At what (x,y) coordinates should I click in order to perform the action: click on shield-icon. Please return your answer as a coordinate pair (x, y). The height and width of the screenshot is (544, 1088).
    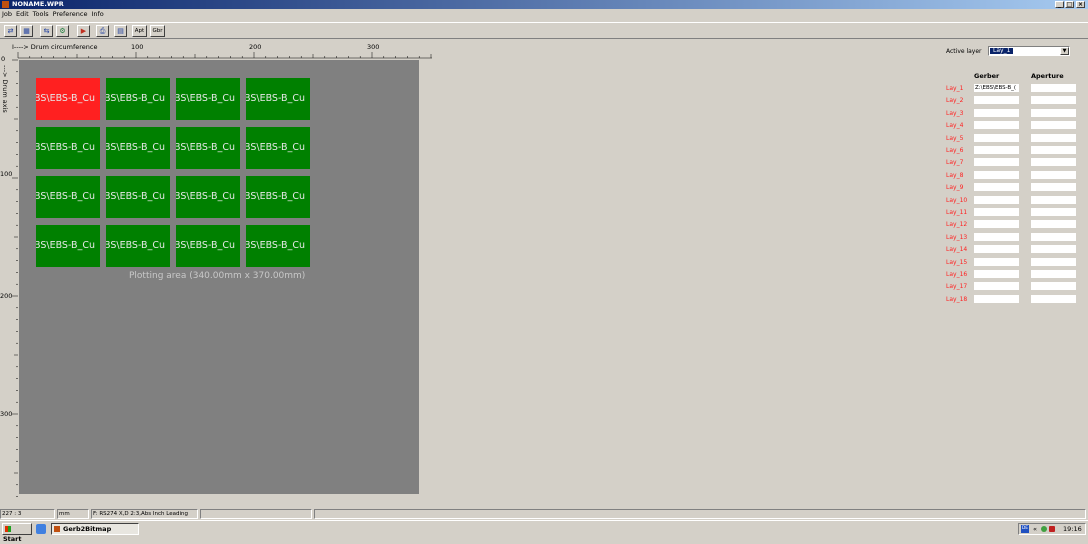
    Looking at the image, I should click on (1052, 529).